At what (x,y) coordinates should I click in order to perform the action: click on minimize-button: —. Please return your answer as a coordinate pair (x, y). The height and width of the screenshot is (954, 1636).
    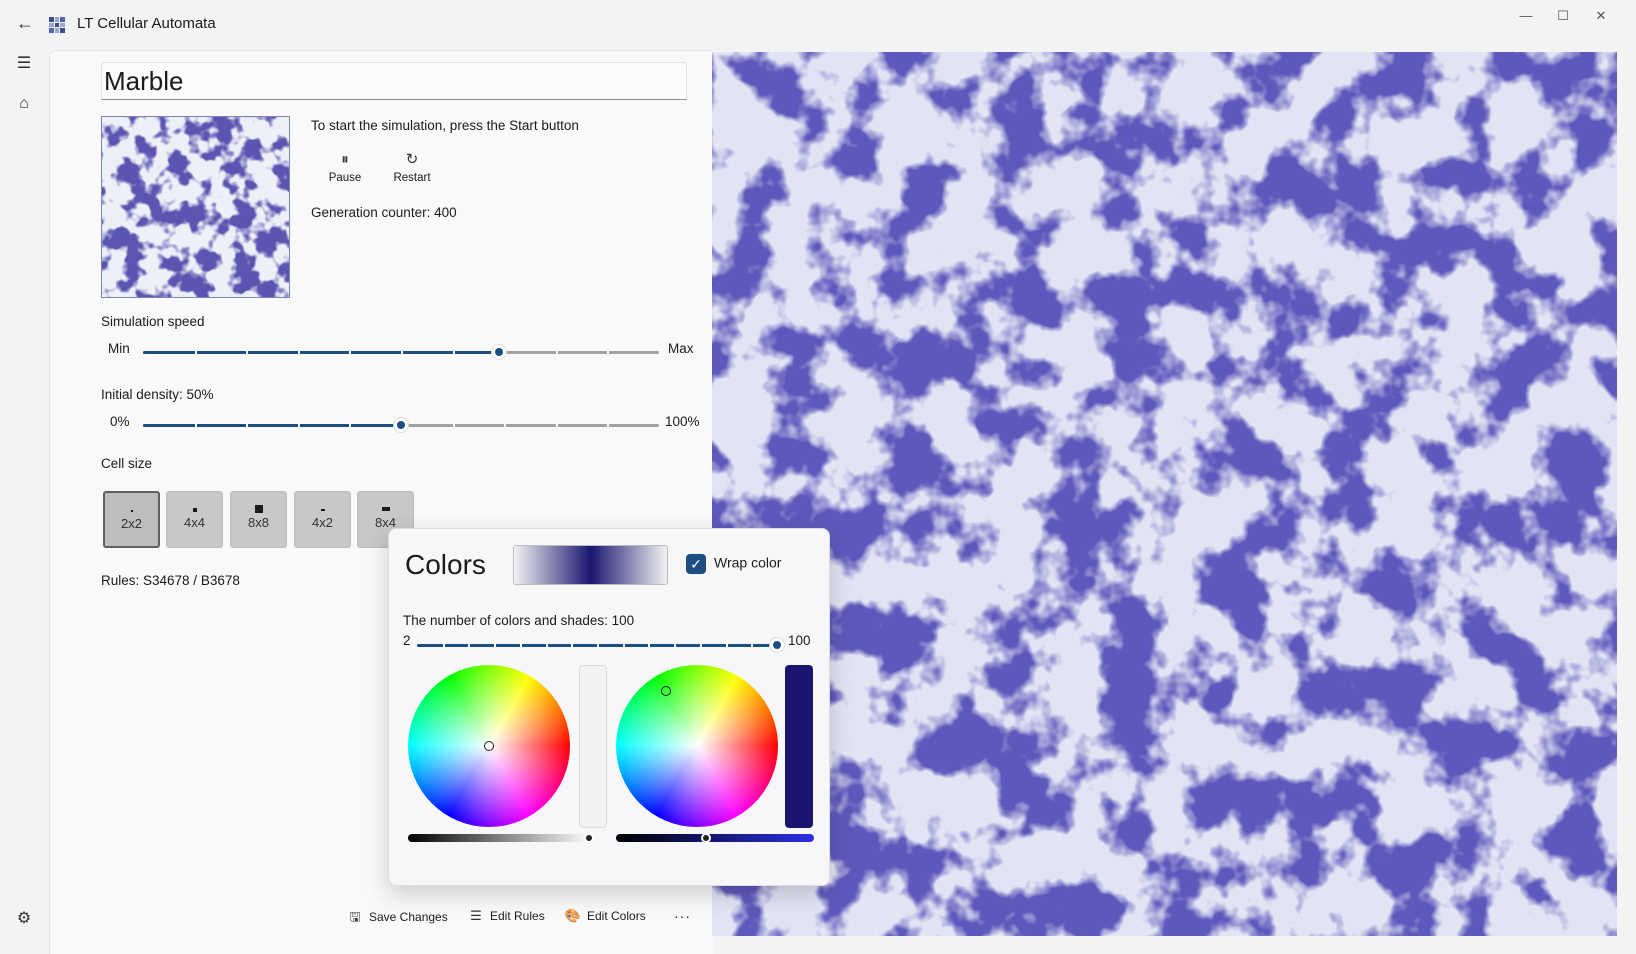
    Looking at the image, I should click on (1526, 16).